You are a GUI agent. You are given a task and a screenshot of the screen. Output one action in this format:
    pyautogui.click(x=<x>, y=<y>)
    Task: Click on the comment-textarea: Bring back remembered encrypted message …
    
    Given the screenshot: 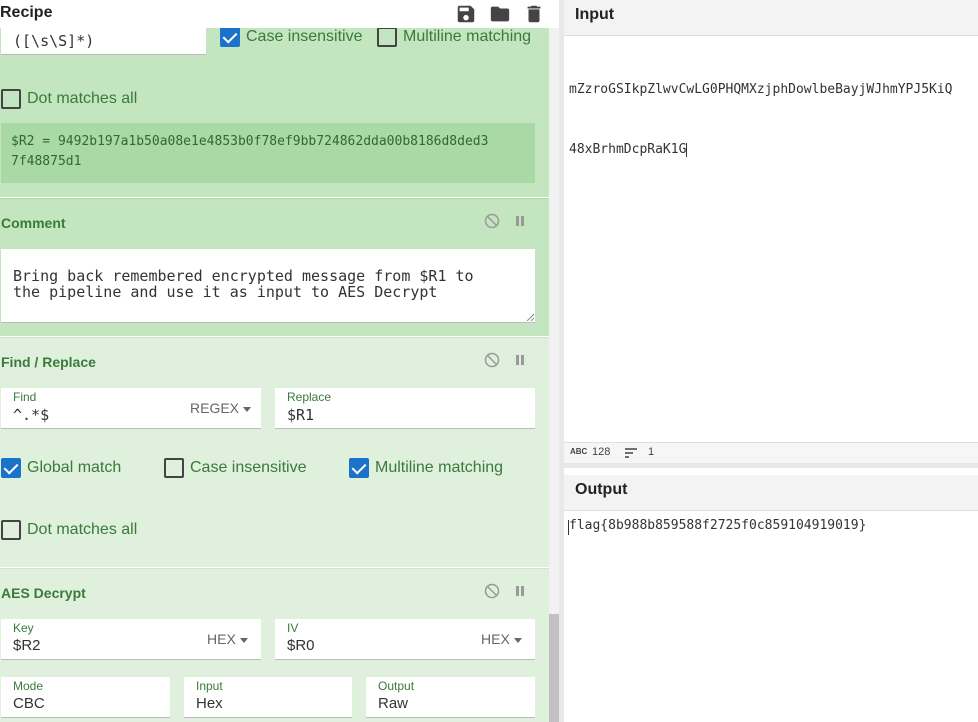 What is the action you would take?
    pyautogui.click(x=268, y=286)
    